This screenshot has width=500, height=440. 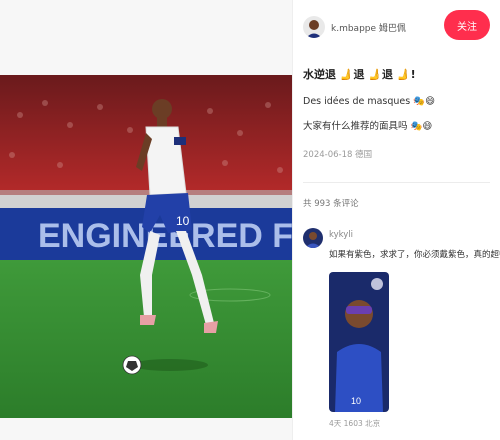 I want to click on post-text-line-2: 大家有什么推荐的面具吗 🎭😄, so click(x=368, y=126).